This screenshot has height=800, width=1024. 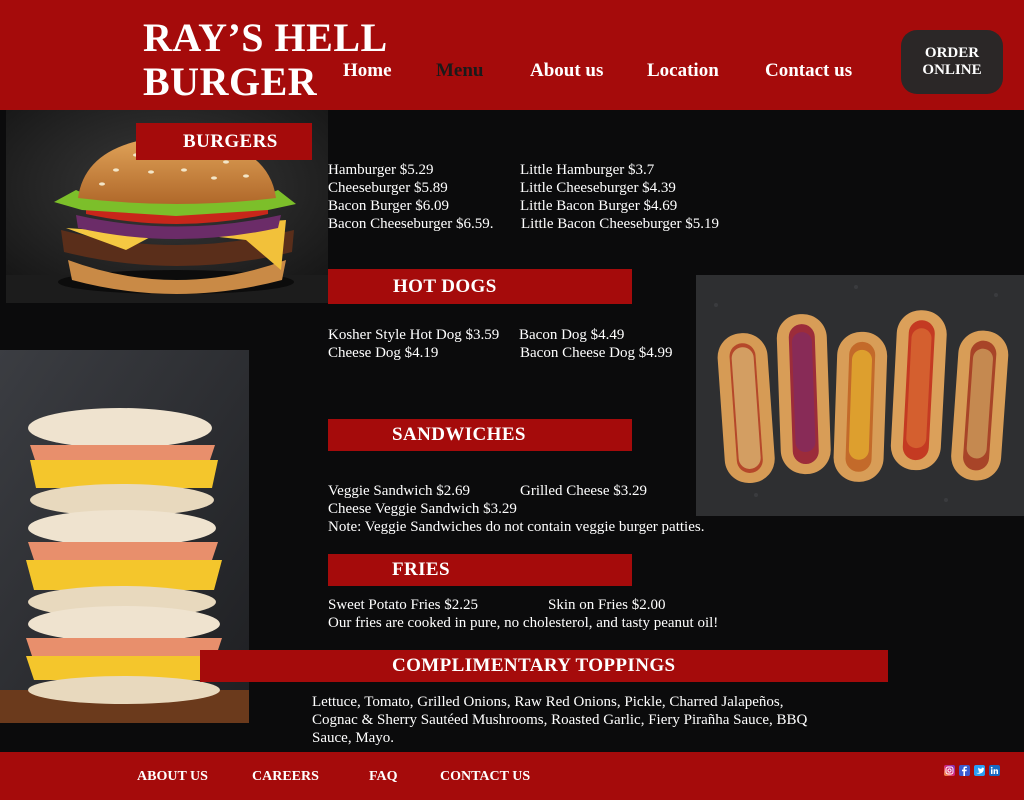 What do you see at coordinates (285, 777) in the screenshot?
I see `footer-careers-link: CAREERS` at bounding box center [285, 777].